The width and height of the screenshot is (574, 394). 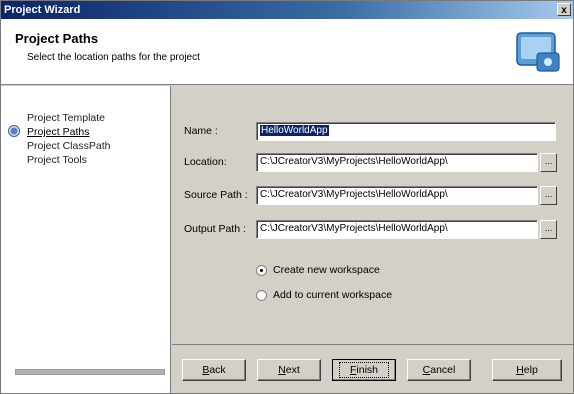 I want to click on wizard-icon, so click(x=538, y=52).